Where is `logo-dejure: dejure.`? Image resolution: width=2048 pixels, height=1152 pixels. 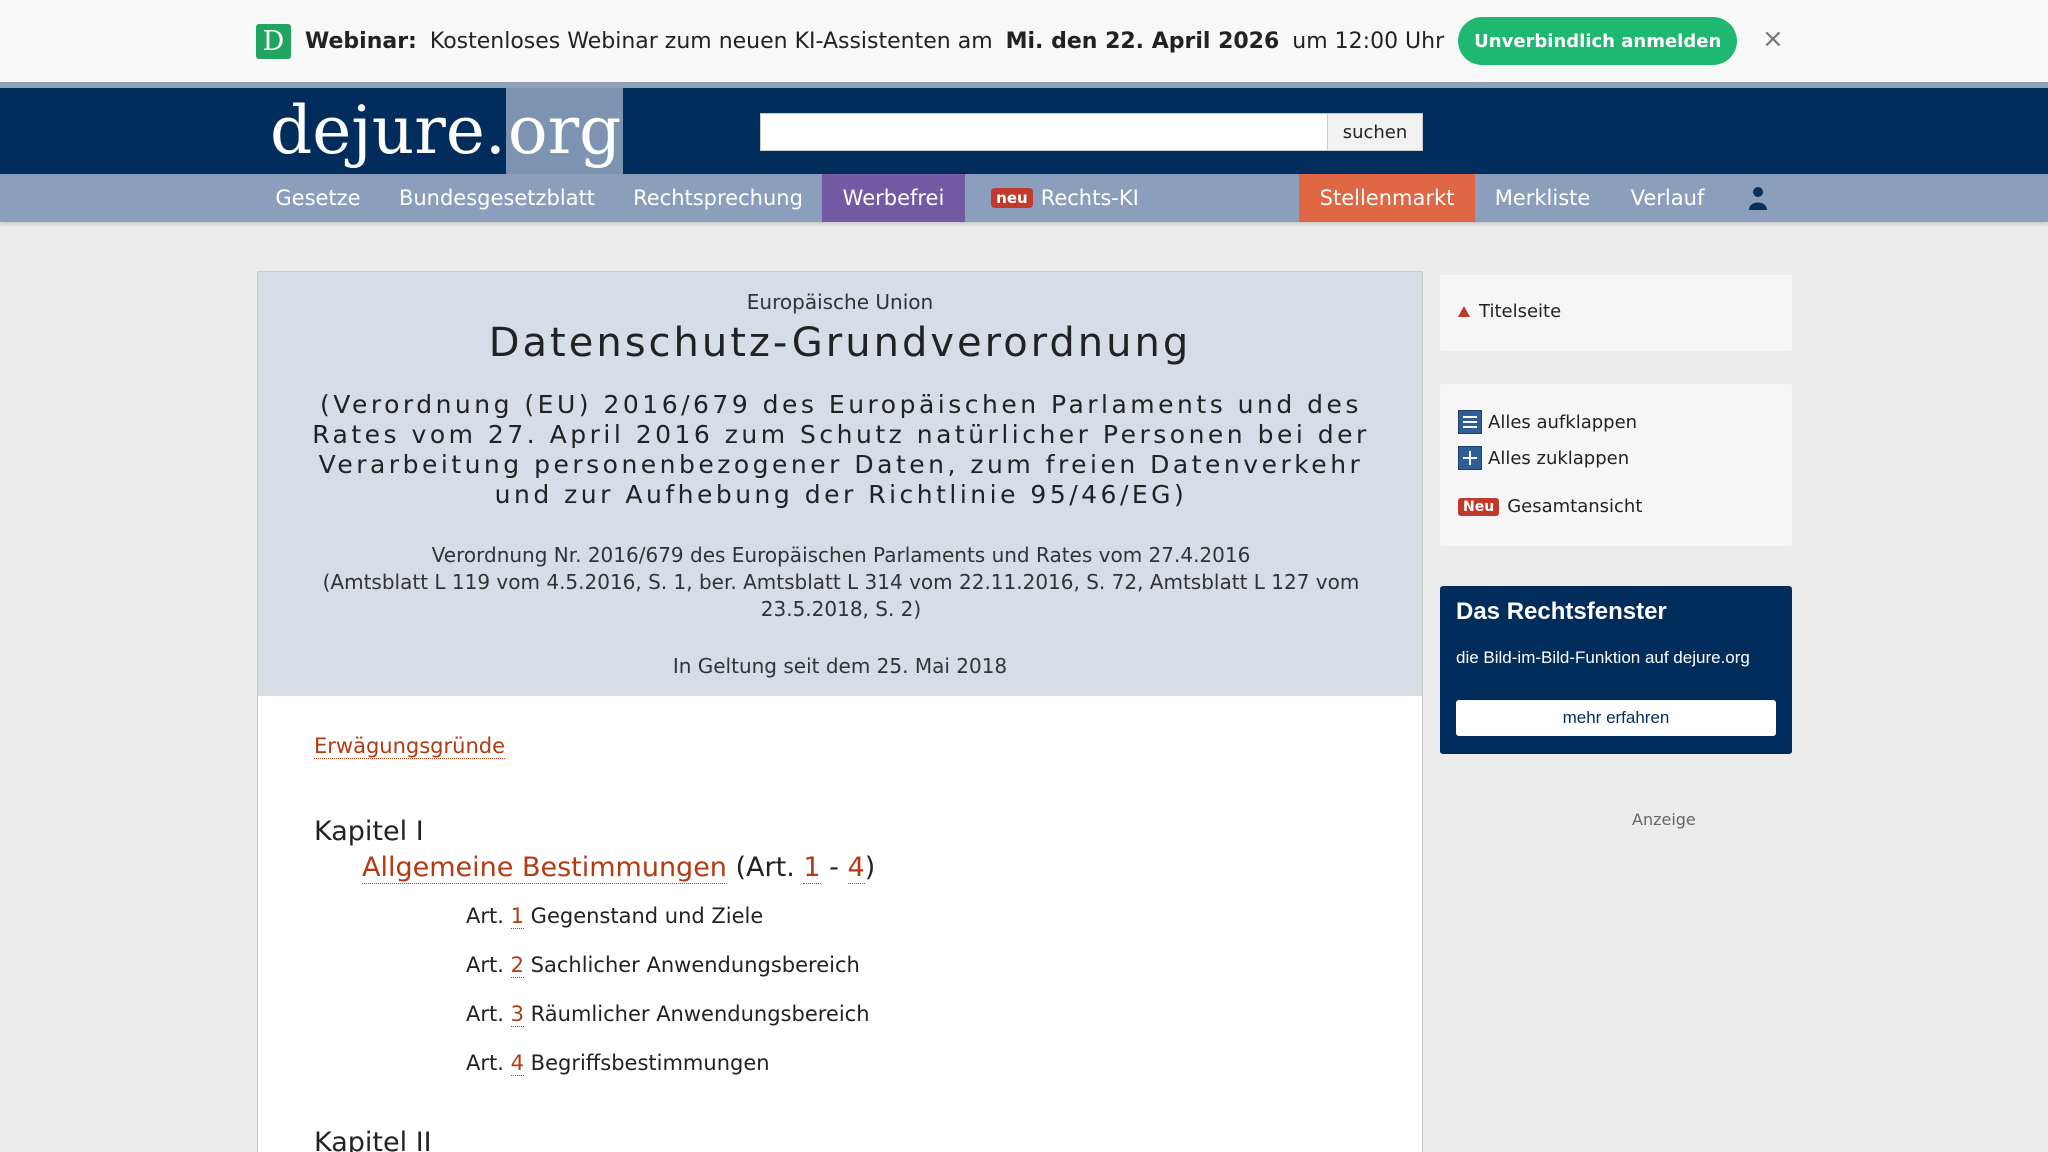 logo-dejure: dejure. is located at coordinates (388, 130).